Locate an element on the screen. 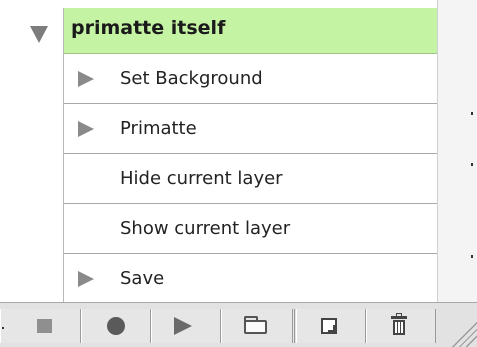  action-group-title: primatte itself is located at coordinates (148, 28).